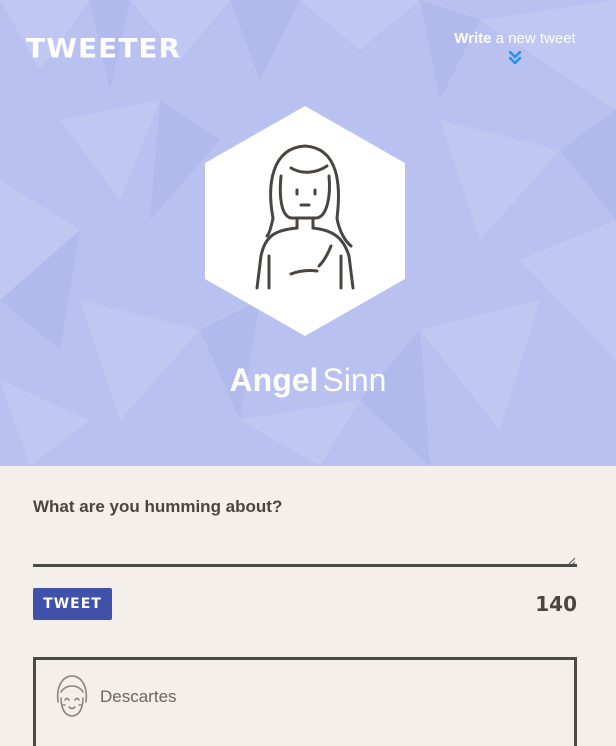 The image size is (616, 746). I want to click on write-link-bold: Write, so click(473, 38).